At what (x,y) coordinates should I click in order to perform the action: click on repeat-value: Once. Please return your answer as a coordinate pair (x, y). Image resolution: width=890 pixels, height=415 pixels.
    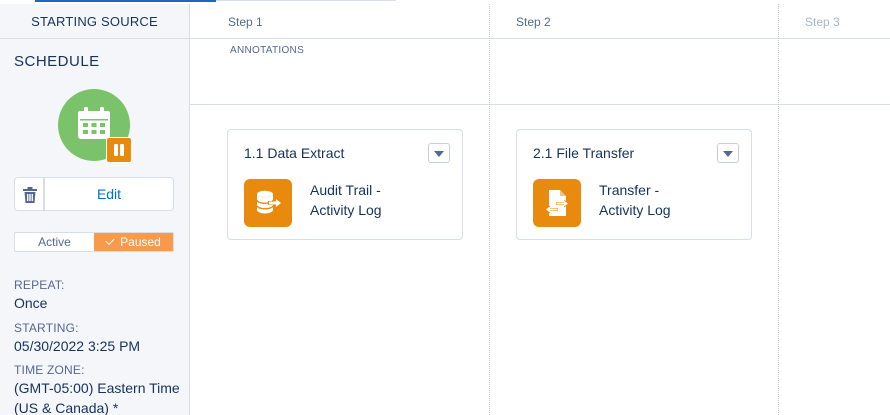
    Looking at the image, I should click on (31, 303).